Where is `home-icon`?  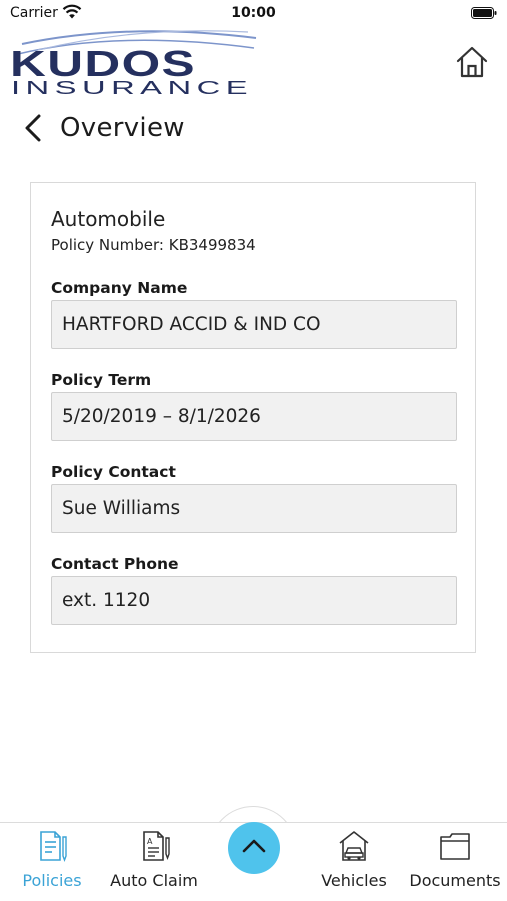 home-icon is located at coordinates (472, 62).